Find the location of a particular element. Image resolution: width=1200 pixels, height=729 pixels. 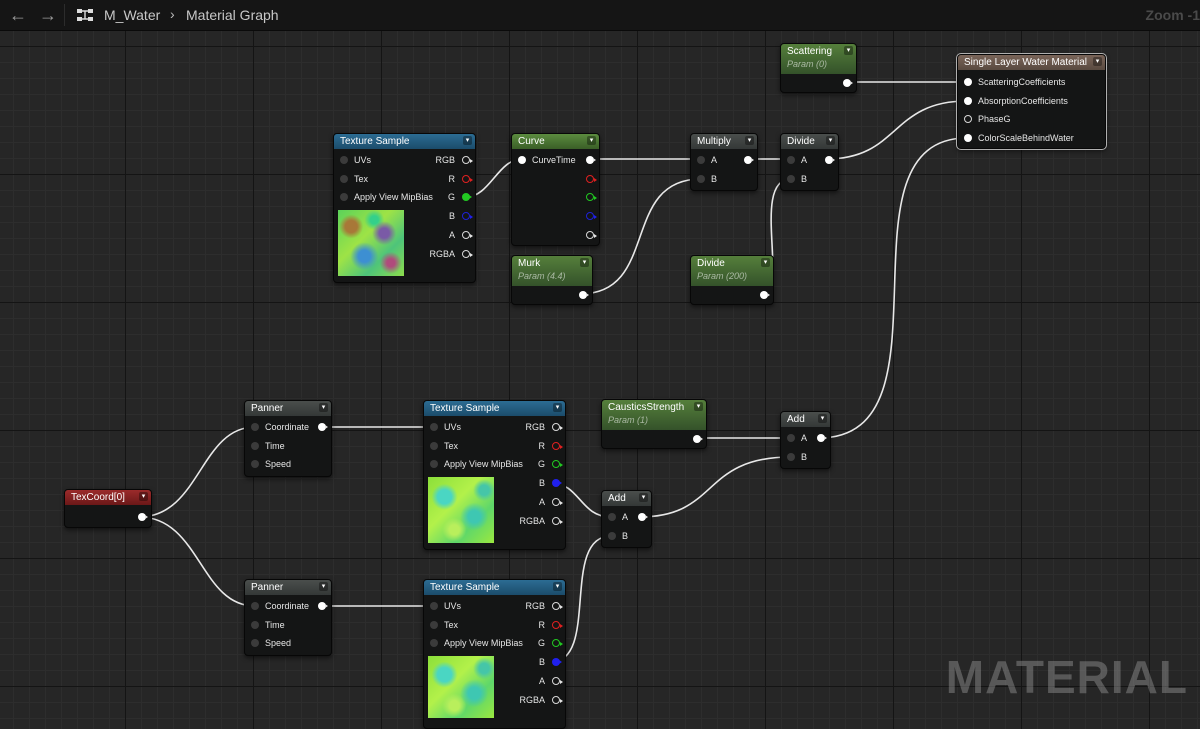

node-header: Multiply ▾ is located at coordinates (724, 141).